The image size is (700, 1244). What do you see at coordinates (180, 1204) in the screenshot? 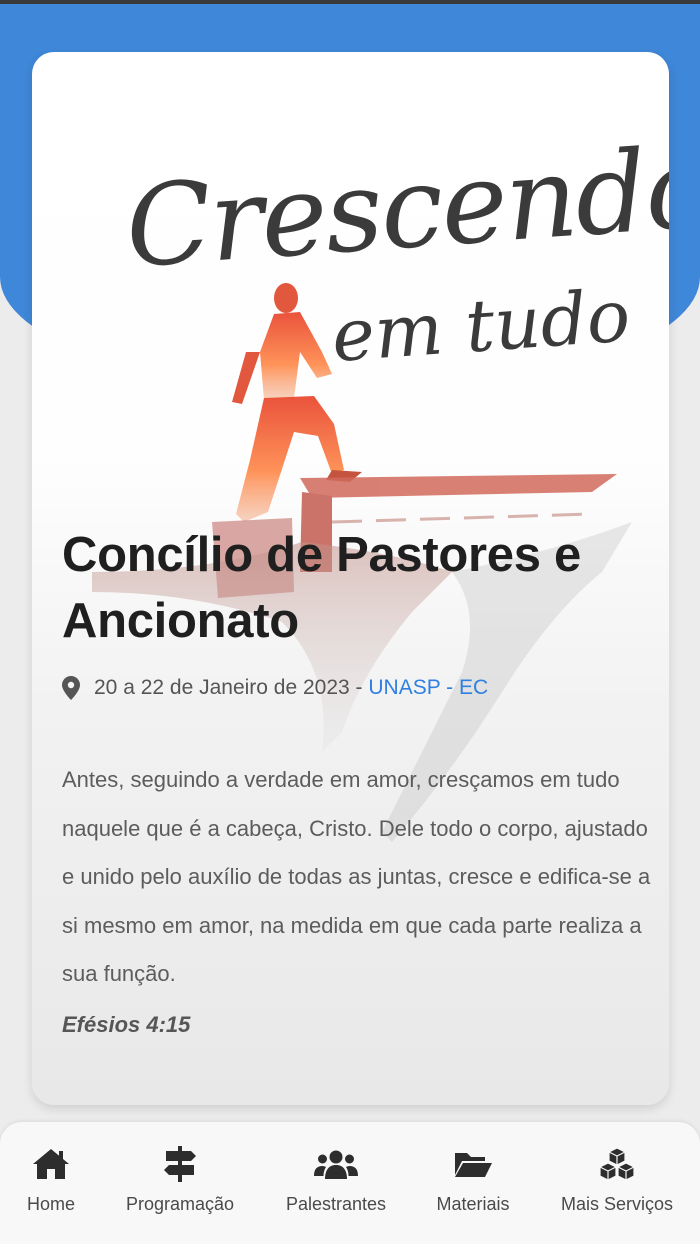
I see `nav-label-programacao: Programação` at bounding box center [180, 1204].